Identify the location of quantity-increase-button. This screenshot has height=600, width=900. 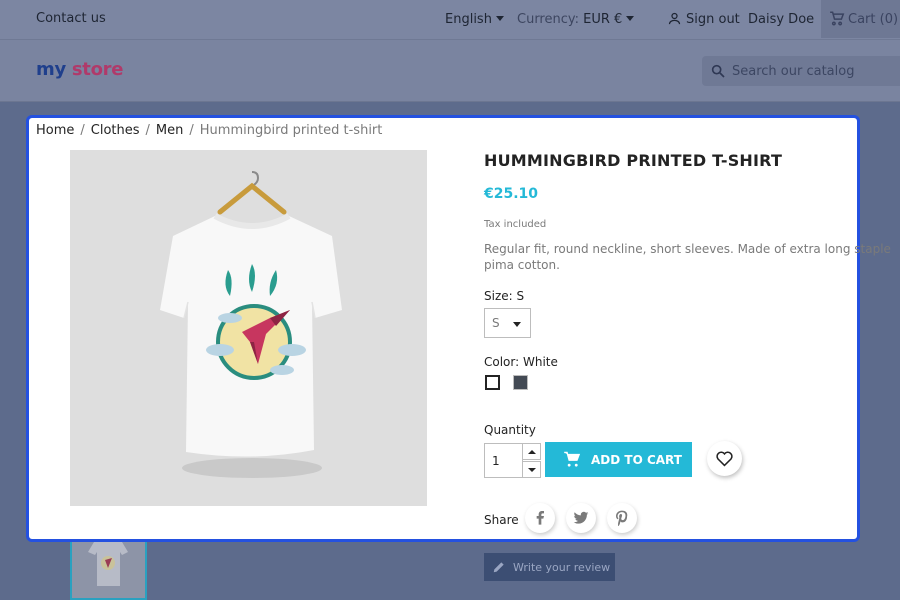
(531, 451).